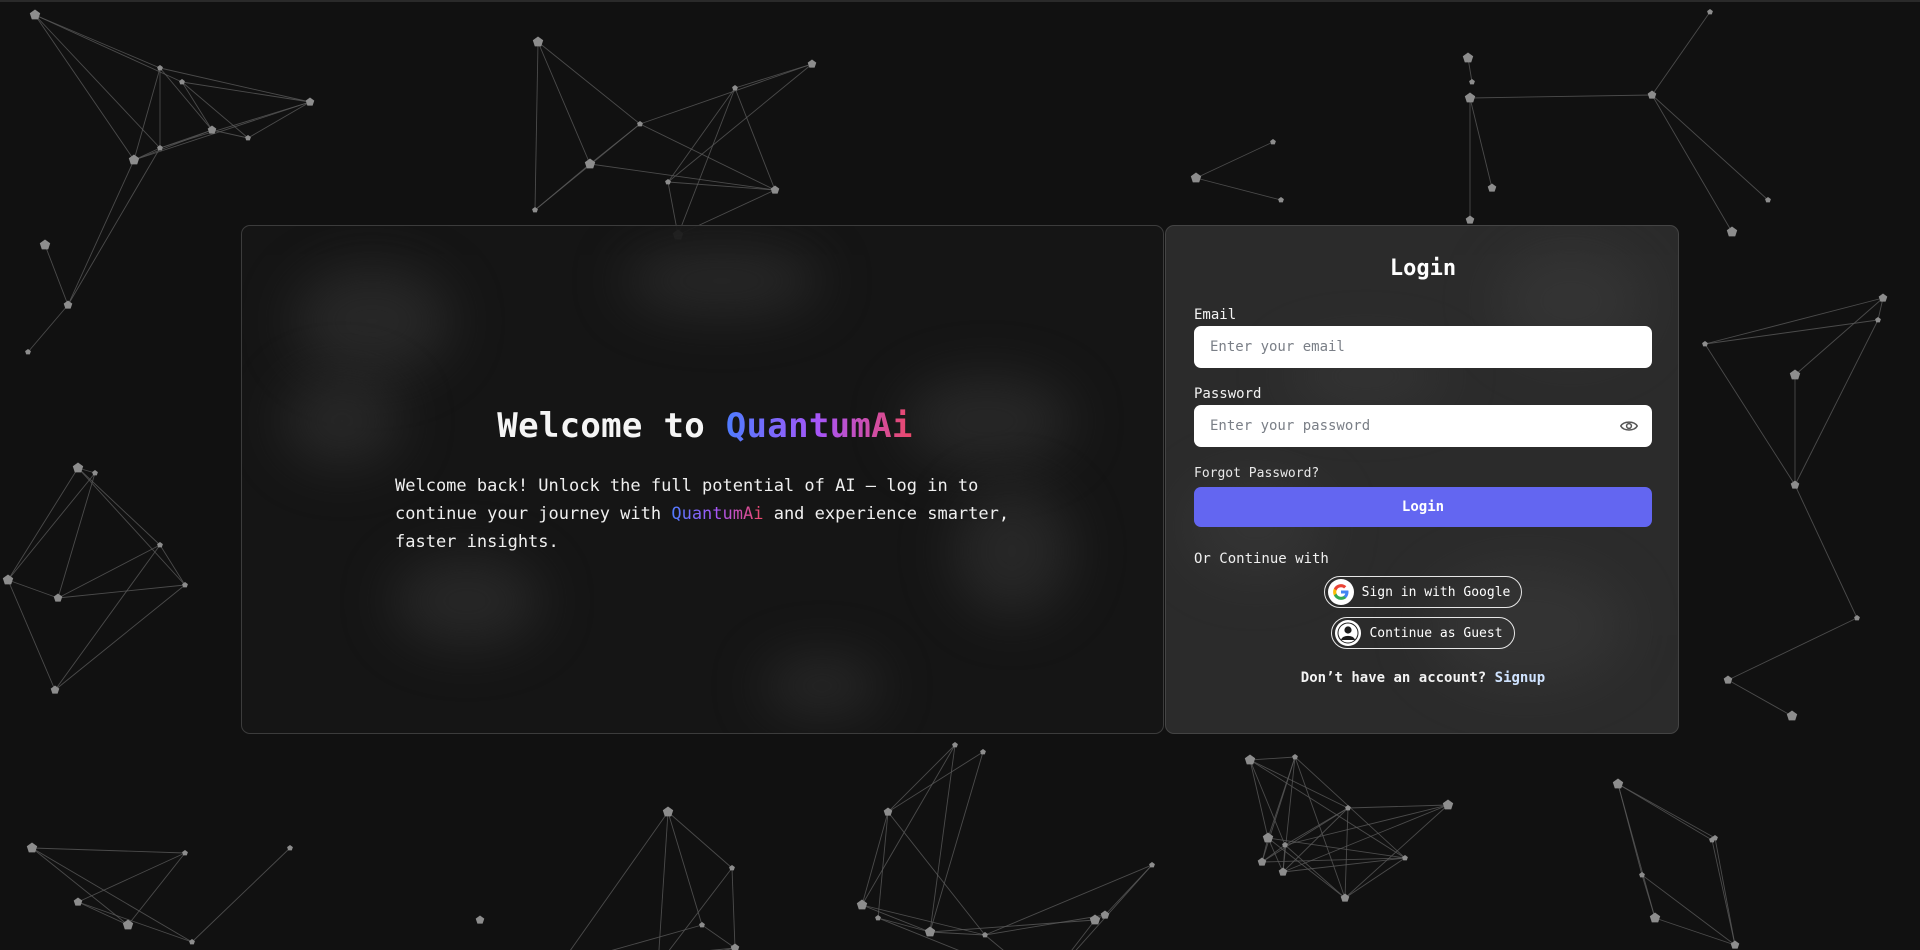 Image resolution: width=1920 pixels, height=950 pixels. Describe the element at coordinates (1261, 559) in the screenshot. I see `or-continue-label: Or Continue with` at that location.